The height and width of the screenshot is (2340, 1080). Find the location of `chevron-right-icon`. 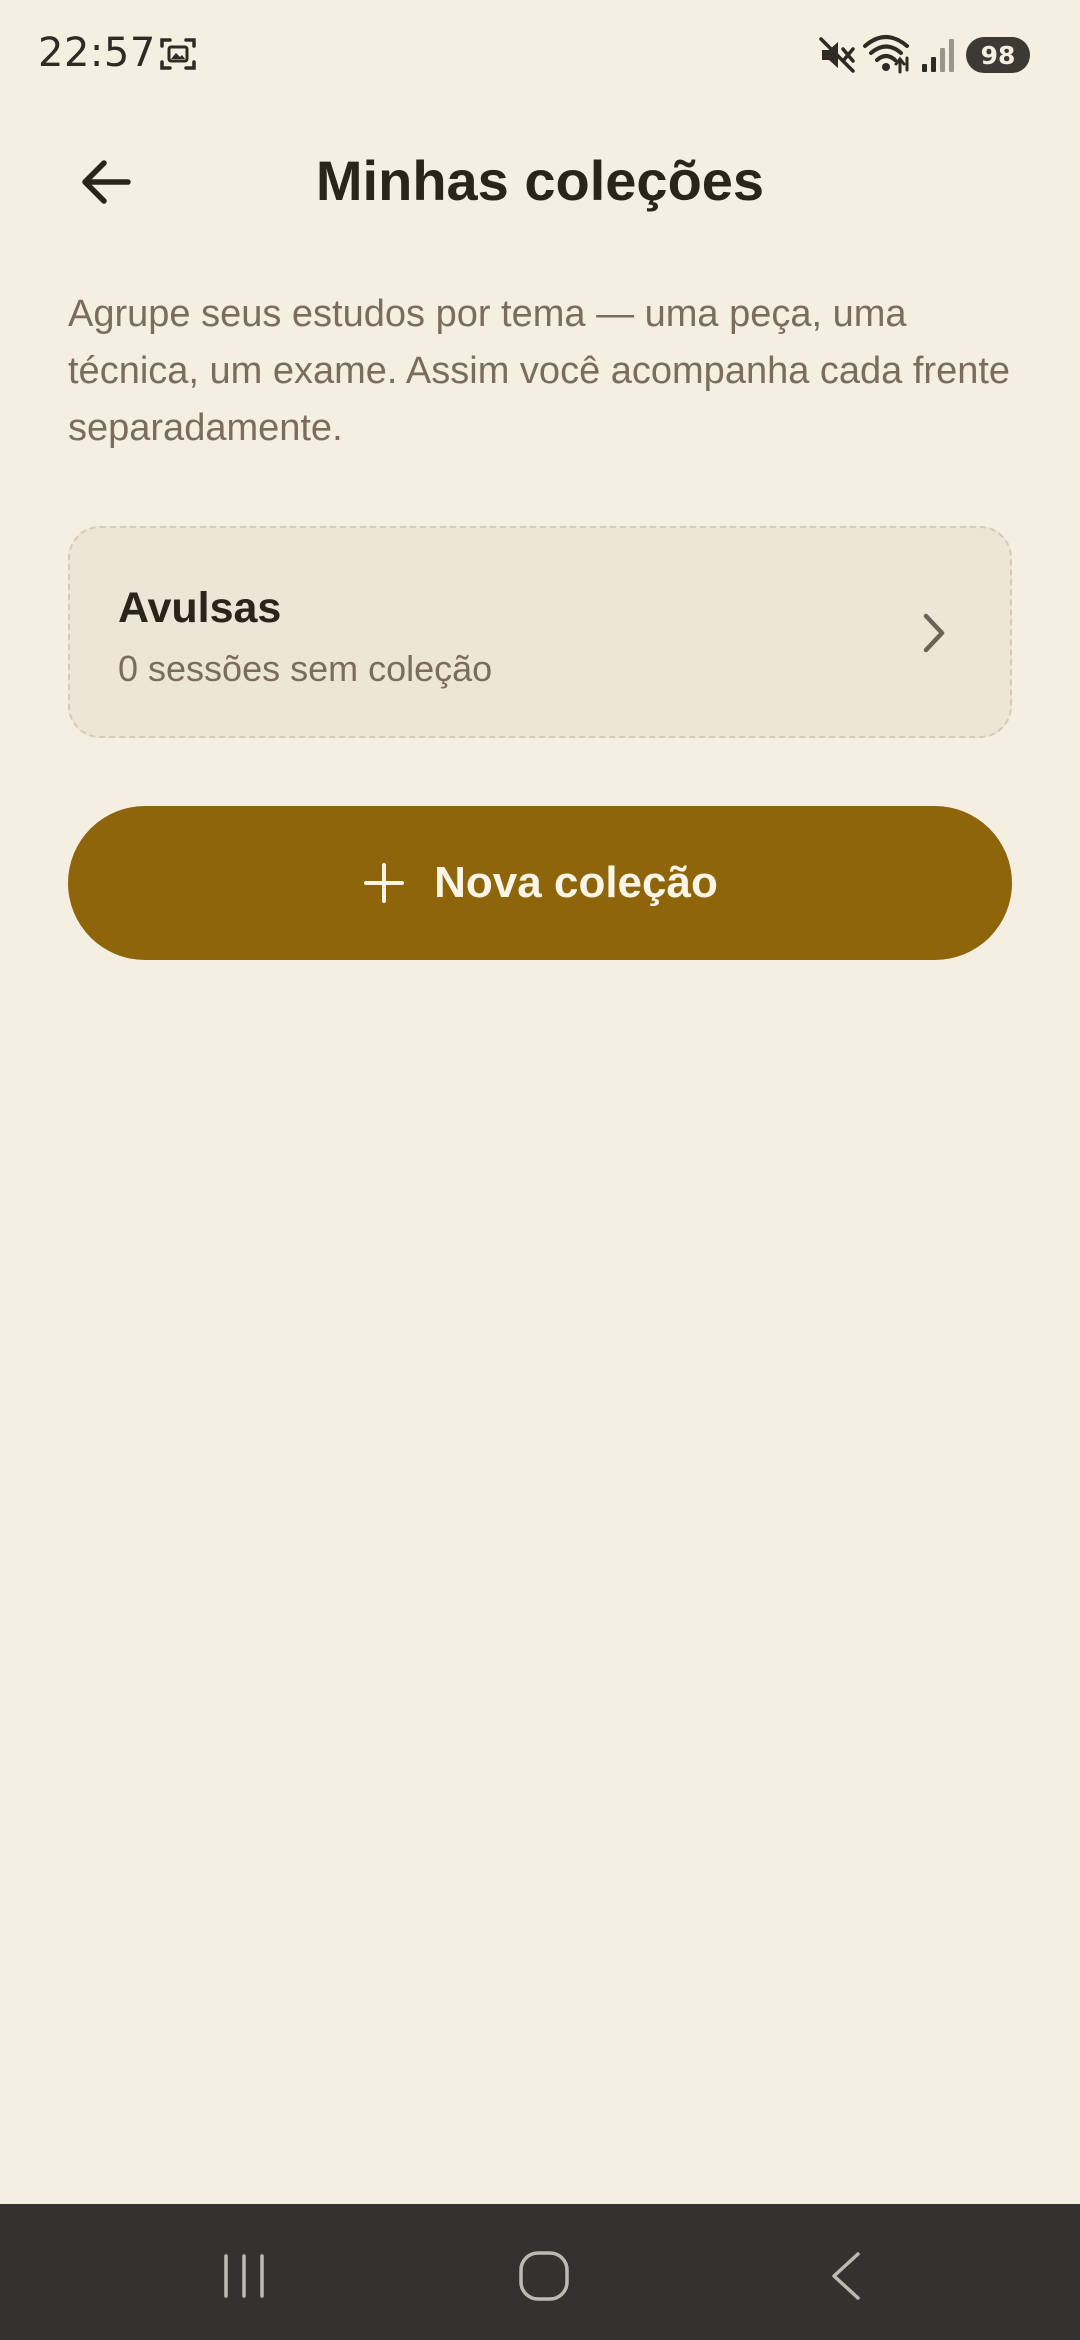

chevron-right-icon is located at coordinates (934, 633).